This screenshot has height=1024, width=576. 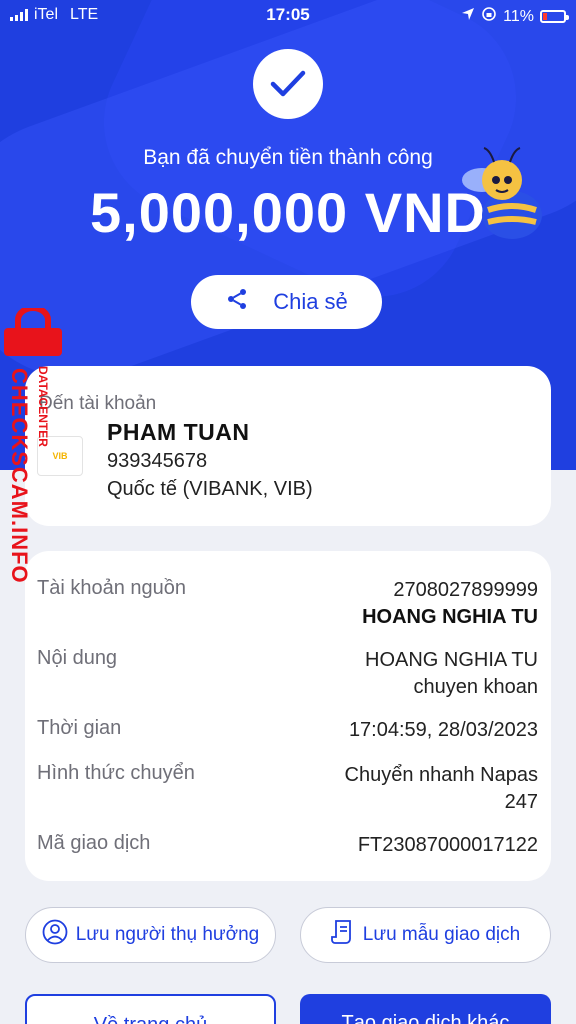 What do you see at coordinates (521, 802) in the screenshot?
I see `detail-value-secondary: 247` at bounding box center [521, 802].